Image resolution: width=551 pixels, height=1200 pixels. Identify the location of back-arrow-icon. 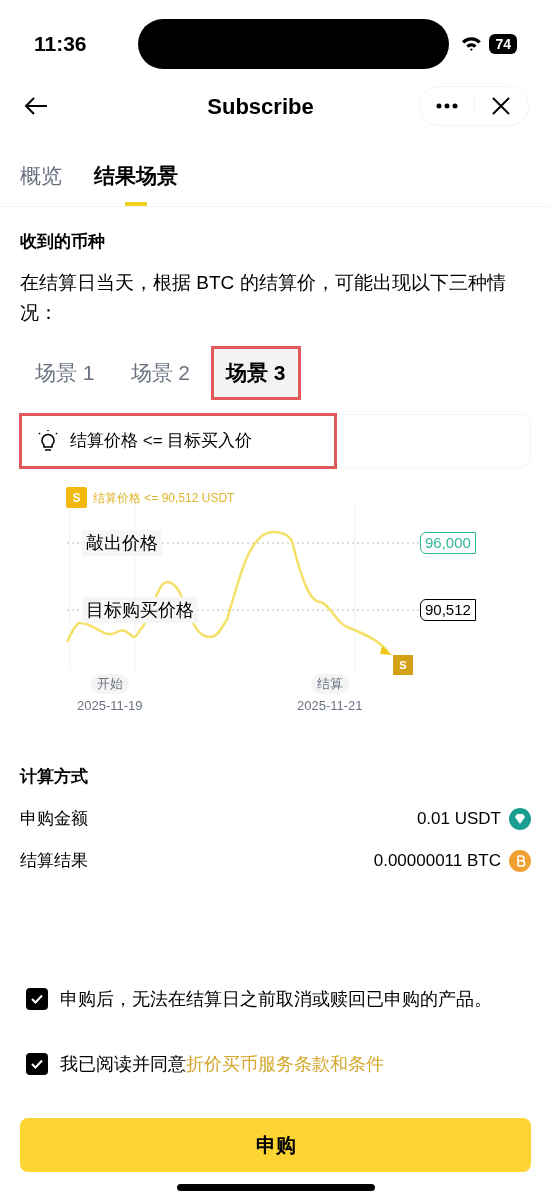
(36, 106).